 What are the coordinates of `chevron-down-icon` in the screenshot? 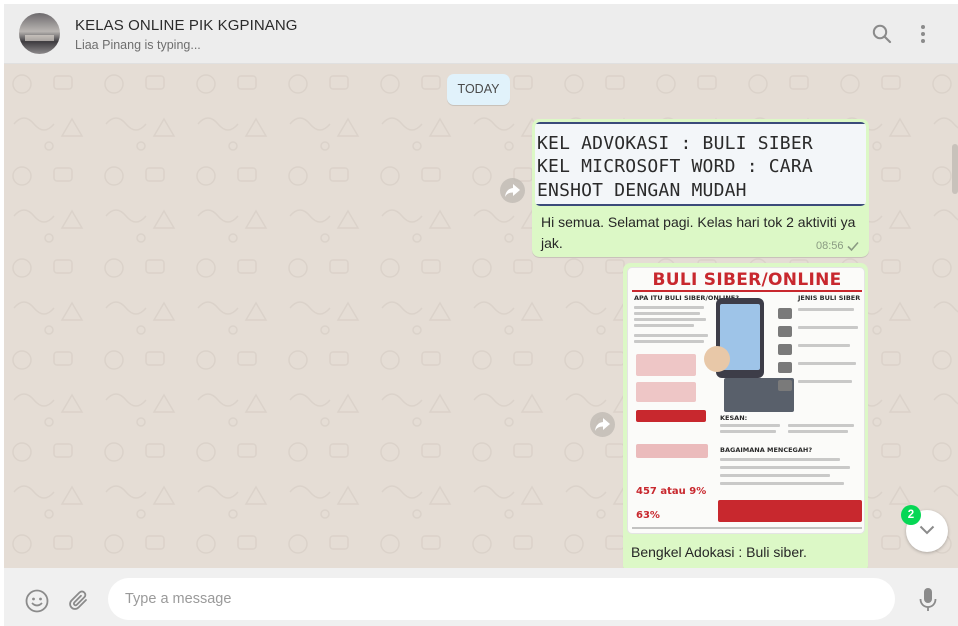 It's located at (927, 530).